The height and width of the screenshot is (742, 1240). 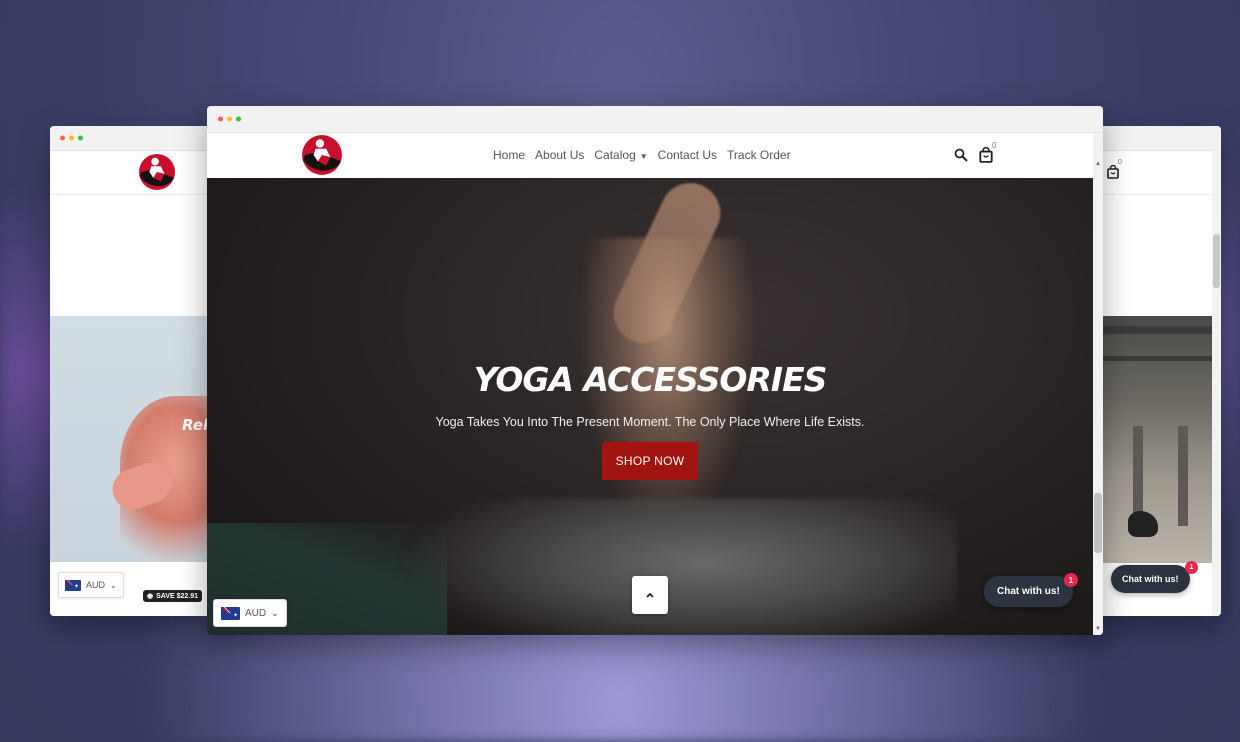 I want to click on nav-item-catalog: Catalog ▼, so click(x=620, y=155).